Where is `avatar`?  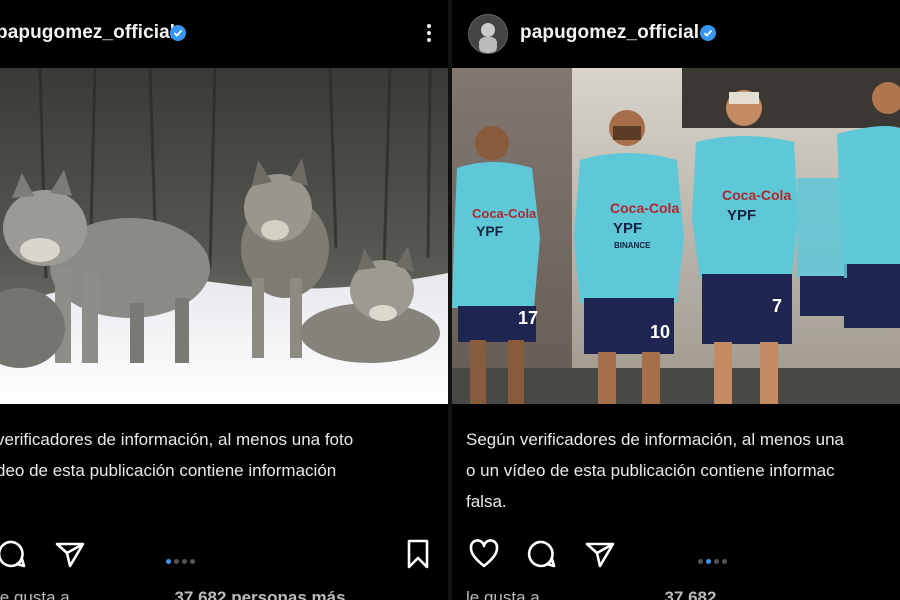
avatar is located at coordinates (488, 34).